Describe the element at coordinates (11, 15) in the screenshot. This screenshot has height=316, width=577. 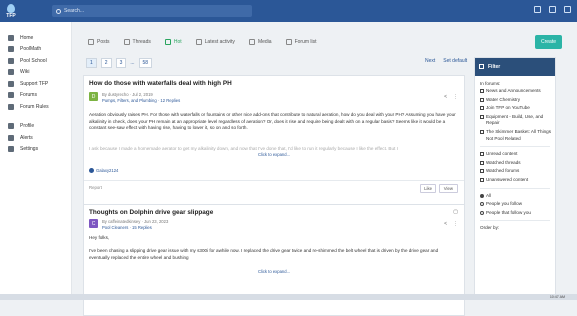
I see `logo-text: TFP` at that location.